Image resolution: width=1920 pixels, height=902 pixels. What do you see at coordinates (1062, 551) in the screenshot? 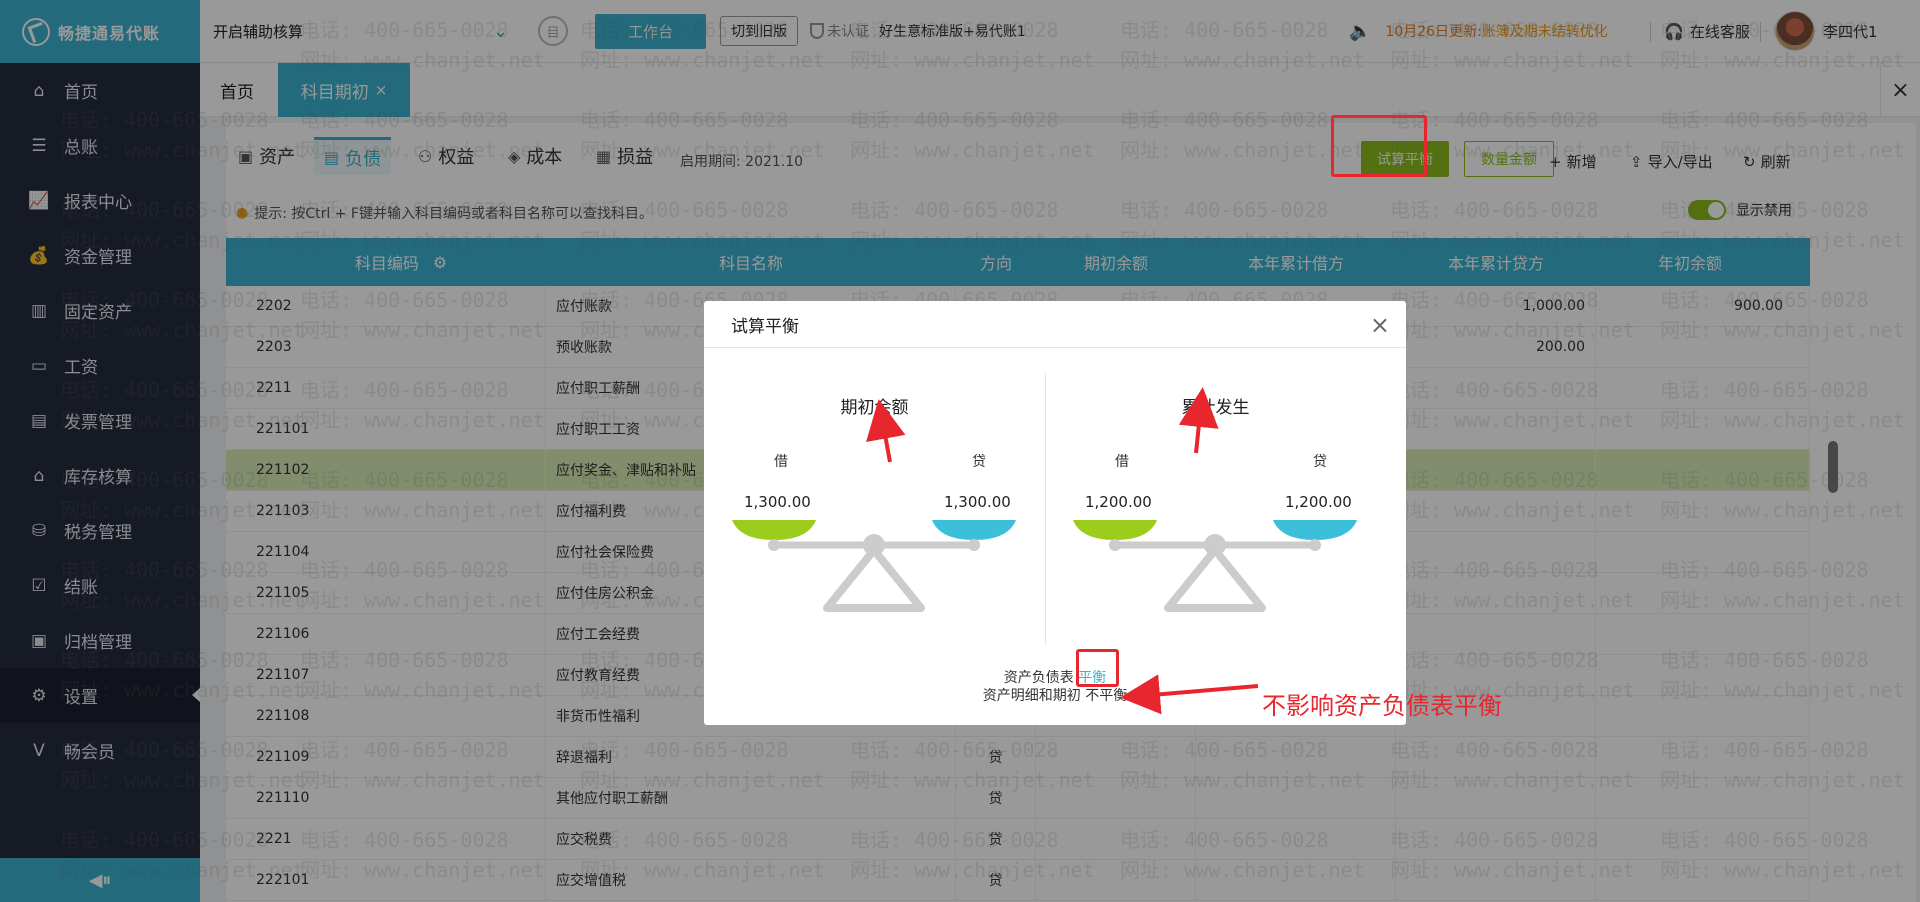
I see `annotation-arrows` at bounding box center [1062, 551].